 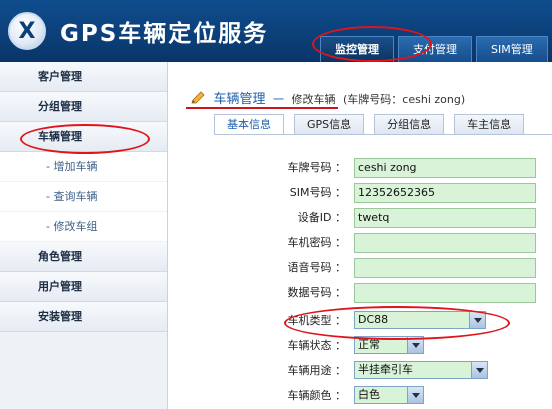 What do you see at coordinates (445, 268) in the screenshot?
I see `voice-number-input` at bounding box center [445, 268].